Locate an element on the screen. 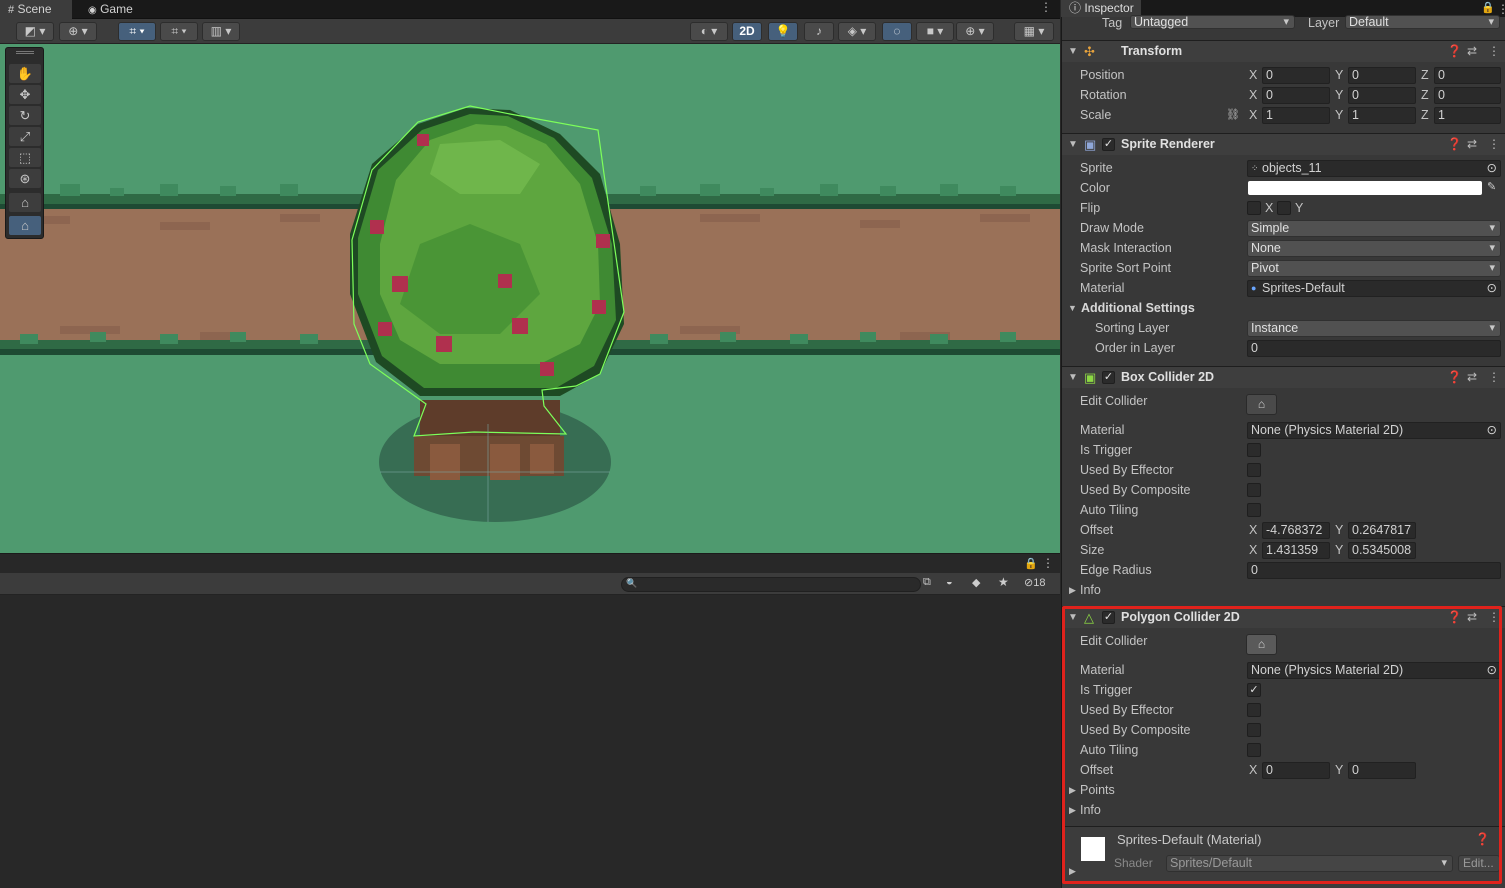  size-y-field: 0.5345008 is located at coordinates (1382, 550).